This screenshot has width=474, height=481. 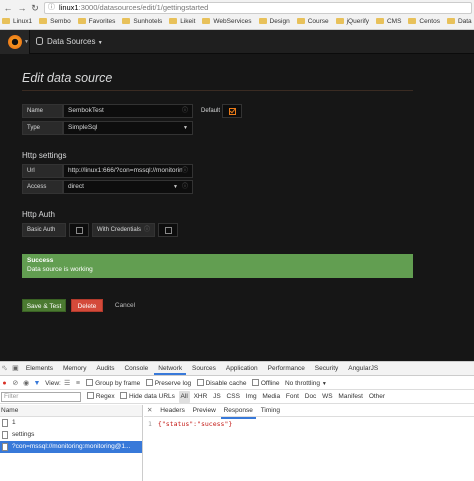 I want to click on clear-icon: ⊘, so click(x=15, y=383).